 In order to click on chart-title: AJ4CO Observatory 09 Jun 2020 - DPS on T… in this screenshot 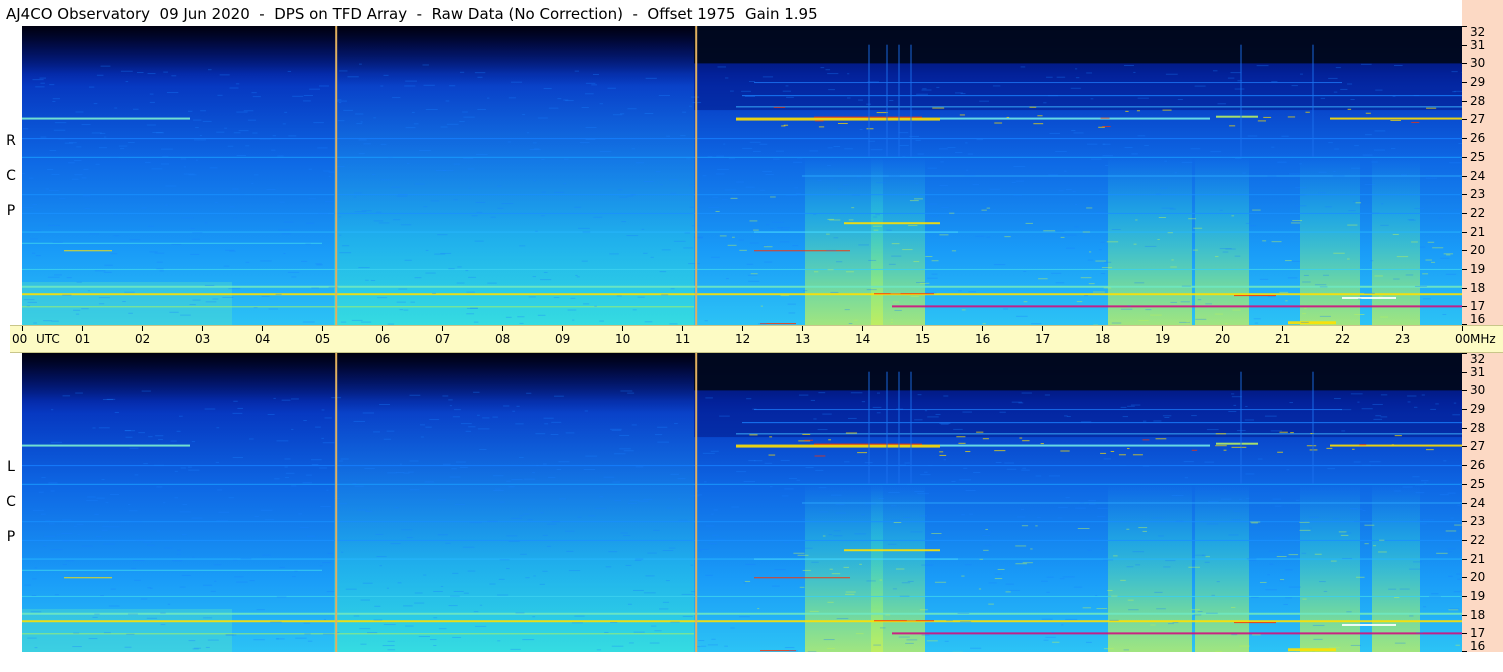, I will do `click(412, 14)`.